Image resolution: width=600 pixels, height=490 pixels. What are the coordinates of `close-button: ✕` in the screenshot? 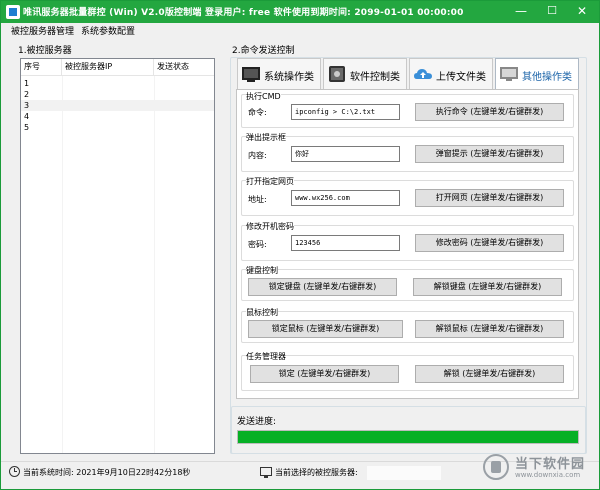 It's located at (582, 12).